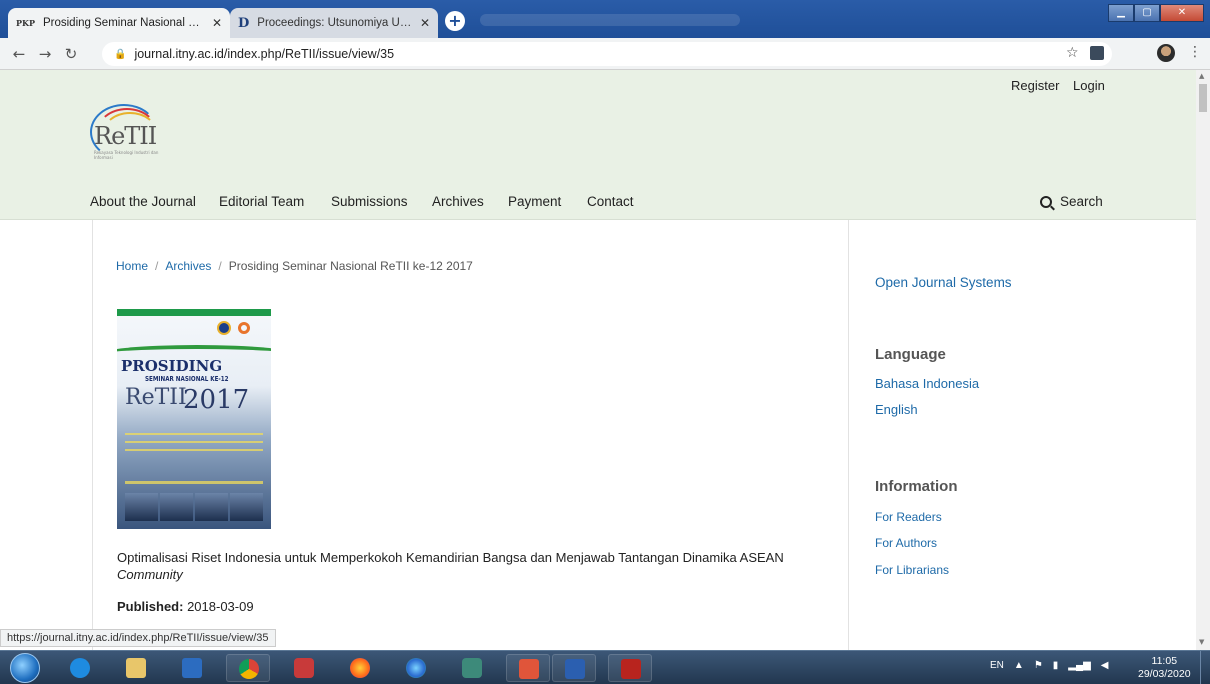 This screenshot has height=684, width=1210. I want to click on taskbar-word, so click(574, 668).